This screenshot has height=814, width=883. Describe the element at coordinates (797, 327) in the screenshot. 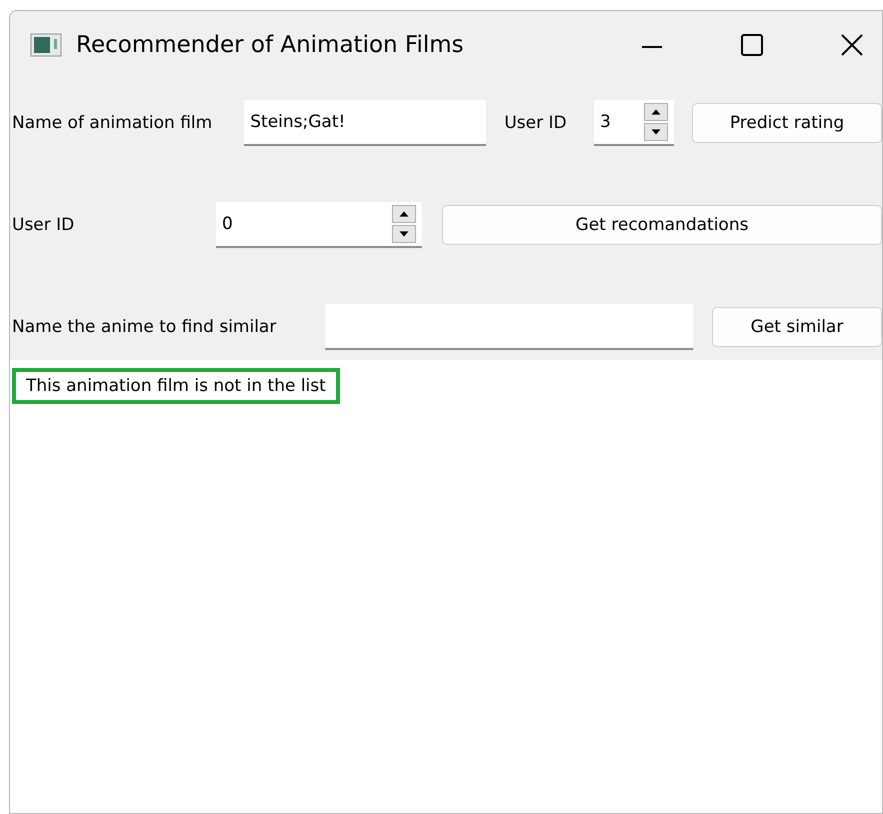

I see `similar-button: Get similar` at that location.